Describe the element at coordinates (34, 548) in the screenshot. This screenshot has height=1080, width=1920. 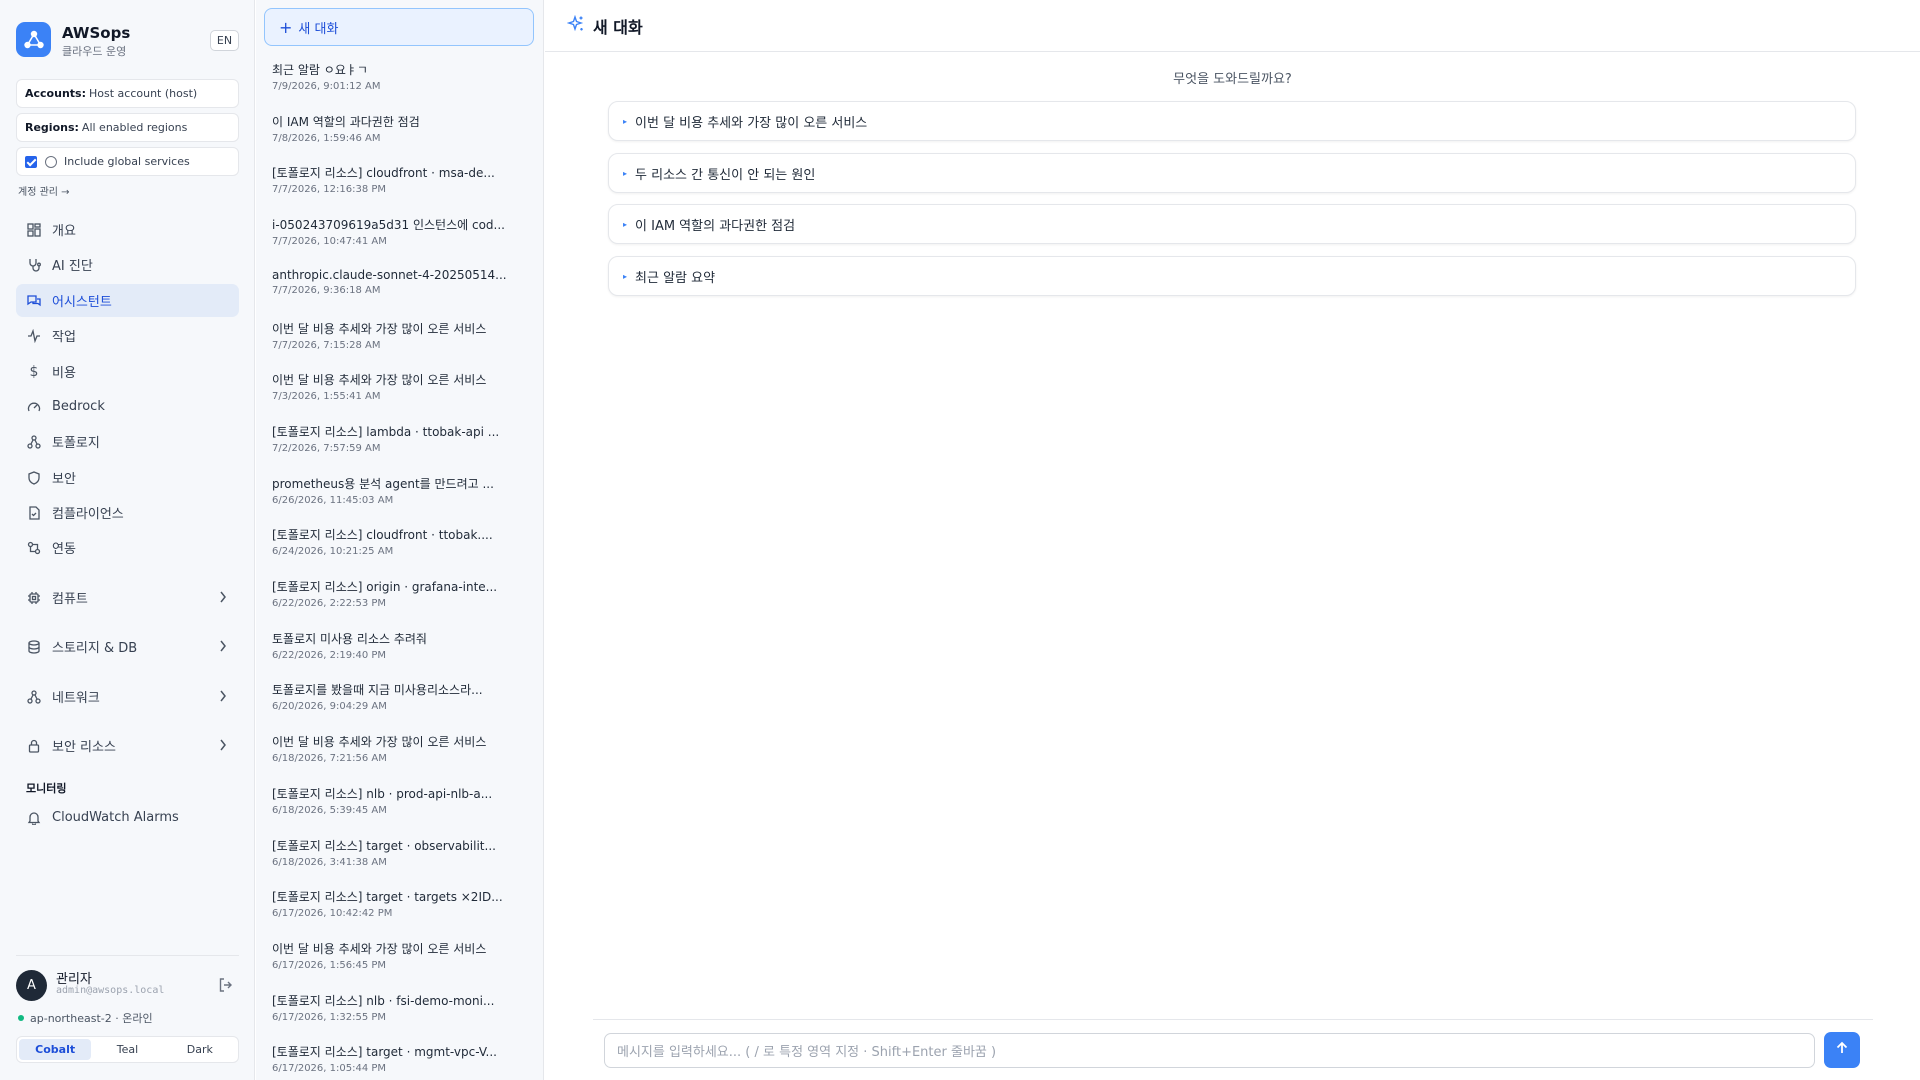
I see `integration-icon` at that location.